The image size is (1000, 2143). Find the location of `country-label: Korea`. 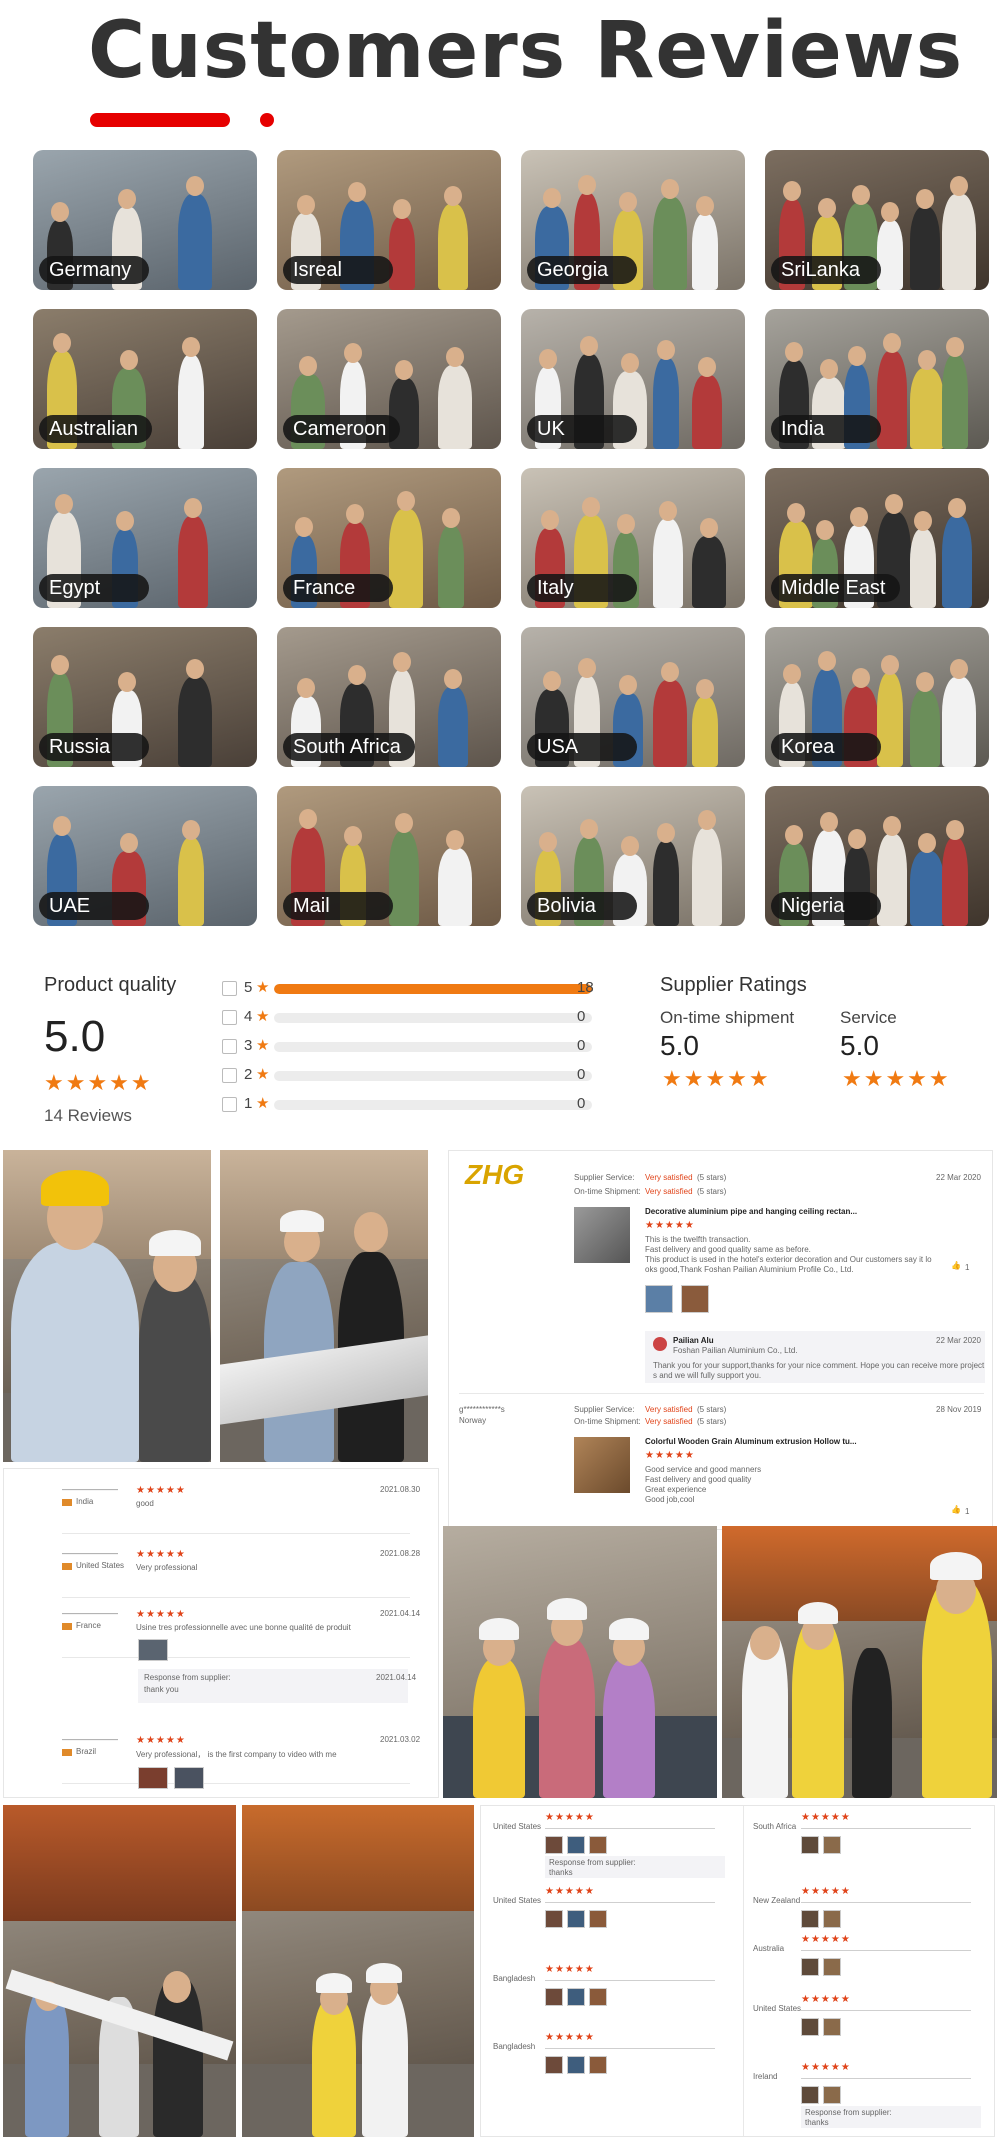

country-label: Korea is located at coordinates (826, 747).